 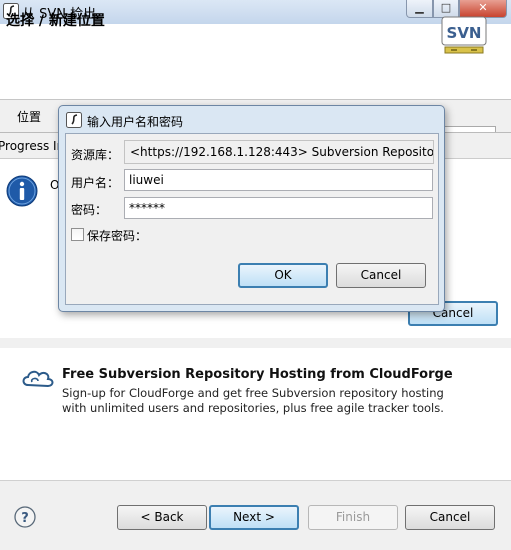 What do you see at coordinates (254, 517) in the screenshot?
I see `next-button: Next >` at bounding box center [254, 517].